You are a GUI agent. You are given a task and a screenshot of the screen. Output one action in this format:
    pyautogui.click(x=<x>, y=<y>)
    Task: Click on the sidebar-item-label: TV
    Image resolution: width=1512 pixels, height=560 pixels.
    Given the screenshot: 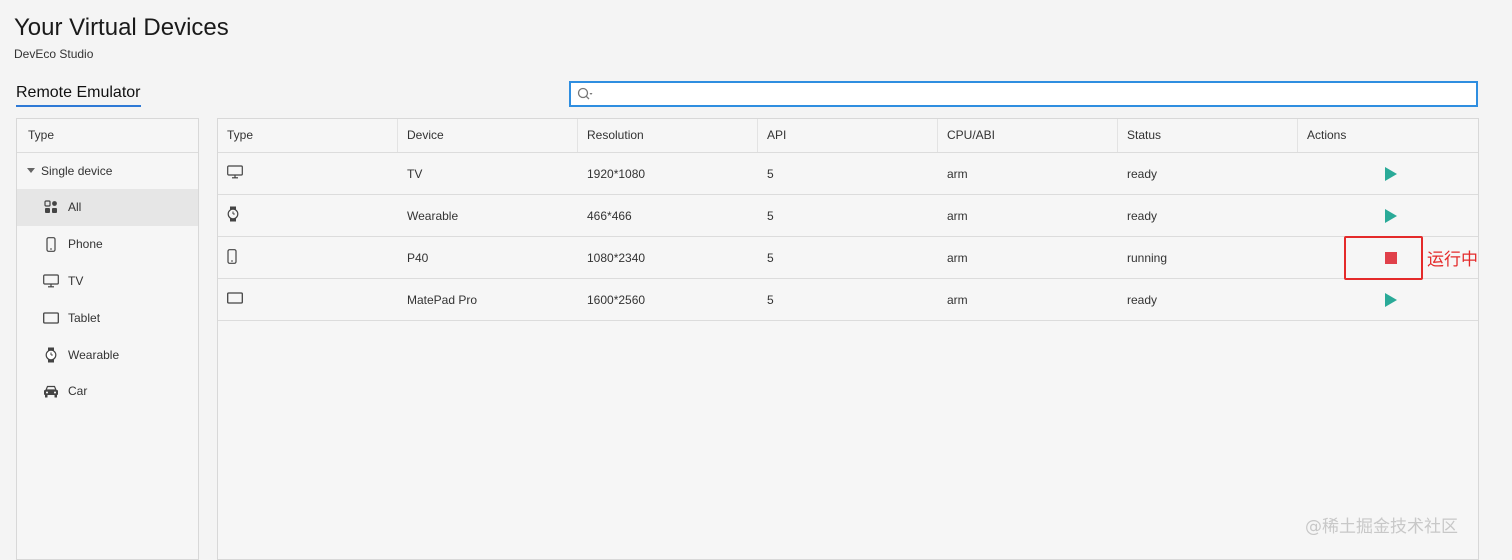 What is the action you would take?
    pyautogui.click(x=76, y=280)
    